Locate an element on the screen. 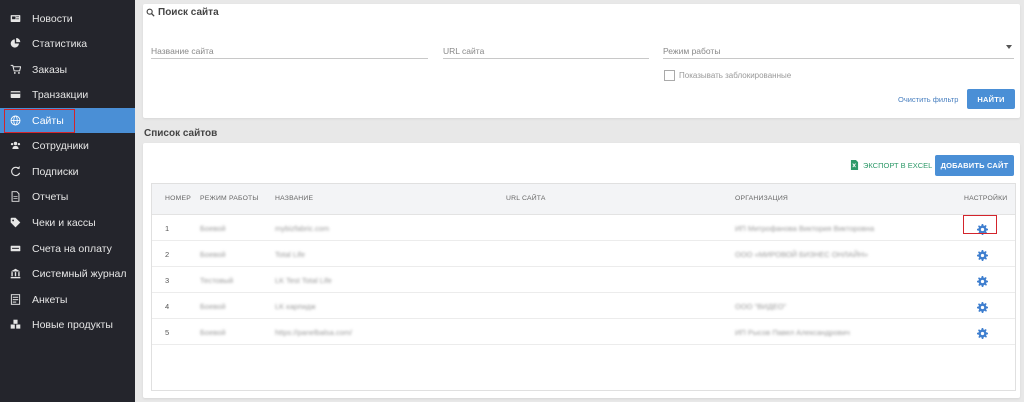 The image size is (1024, 402). sidebar-item-employees: Сотрудники is located at coordinates (67, 145).